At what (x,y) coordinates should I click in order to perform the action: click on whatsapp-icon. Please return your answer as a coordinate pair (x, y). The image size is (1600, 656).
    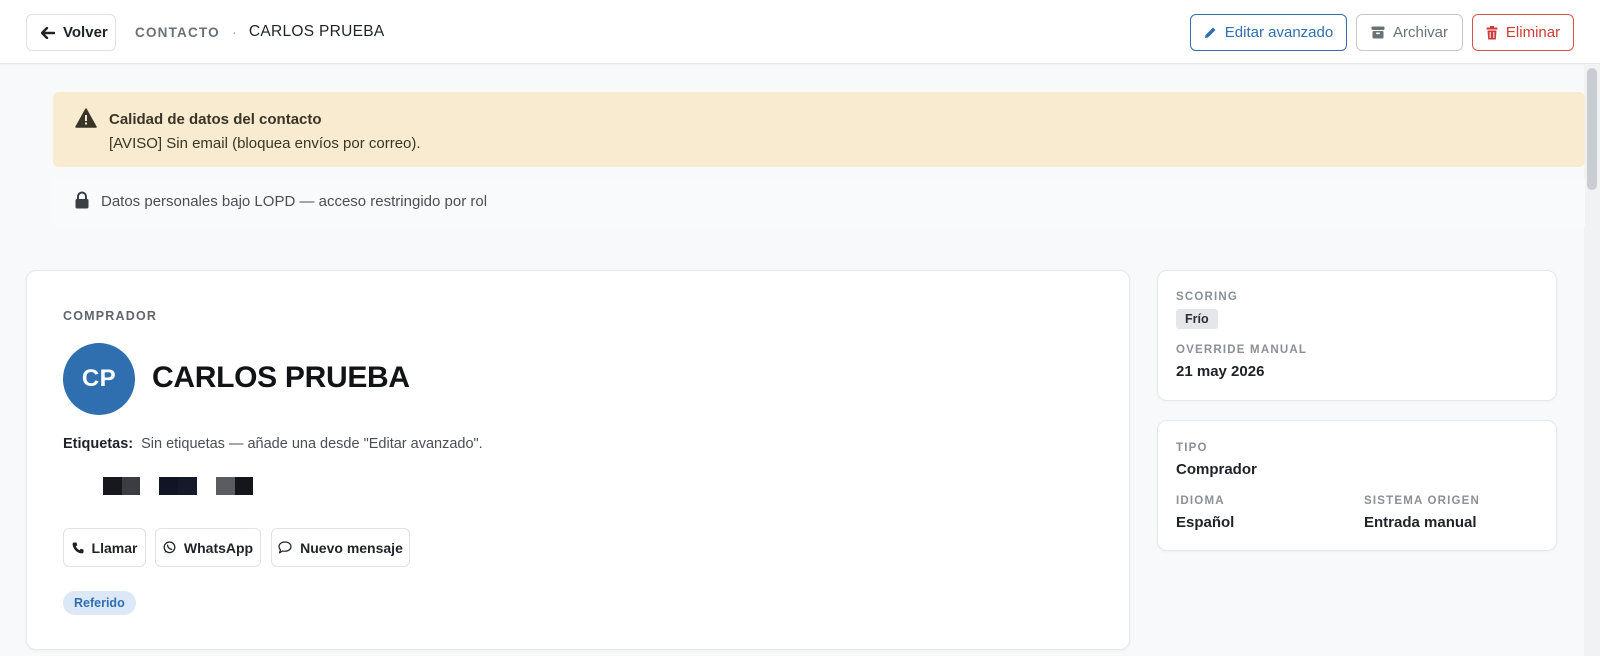
    Looking at the image, I should click on (169, 547).